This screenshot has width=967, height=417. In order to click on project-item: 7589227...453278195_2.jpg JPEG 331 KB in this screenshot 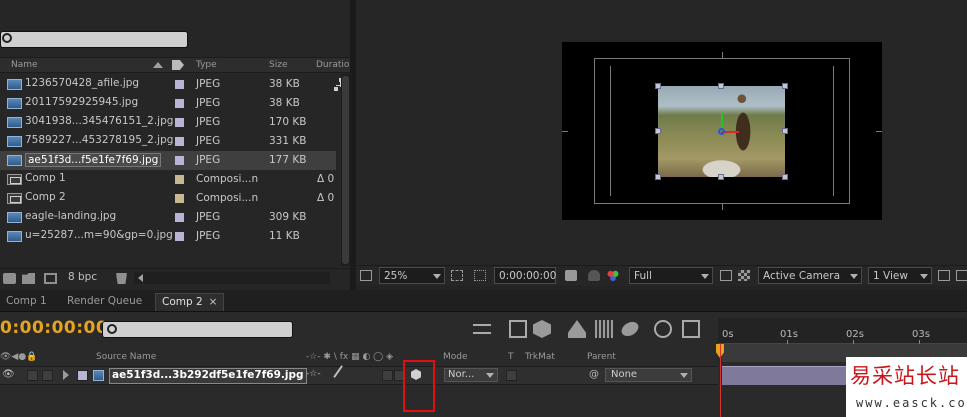, I will do `click(168, 141)`.